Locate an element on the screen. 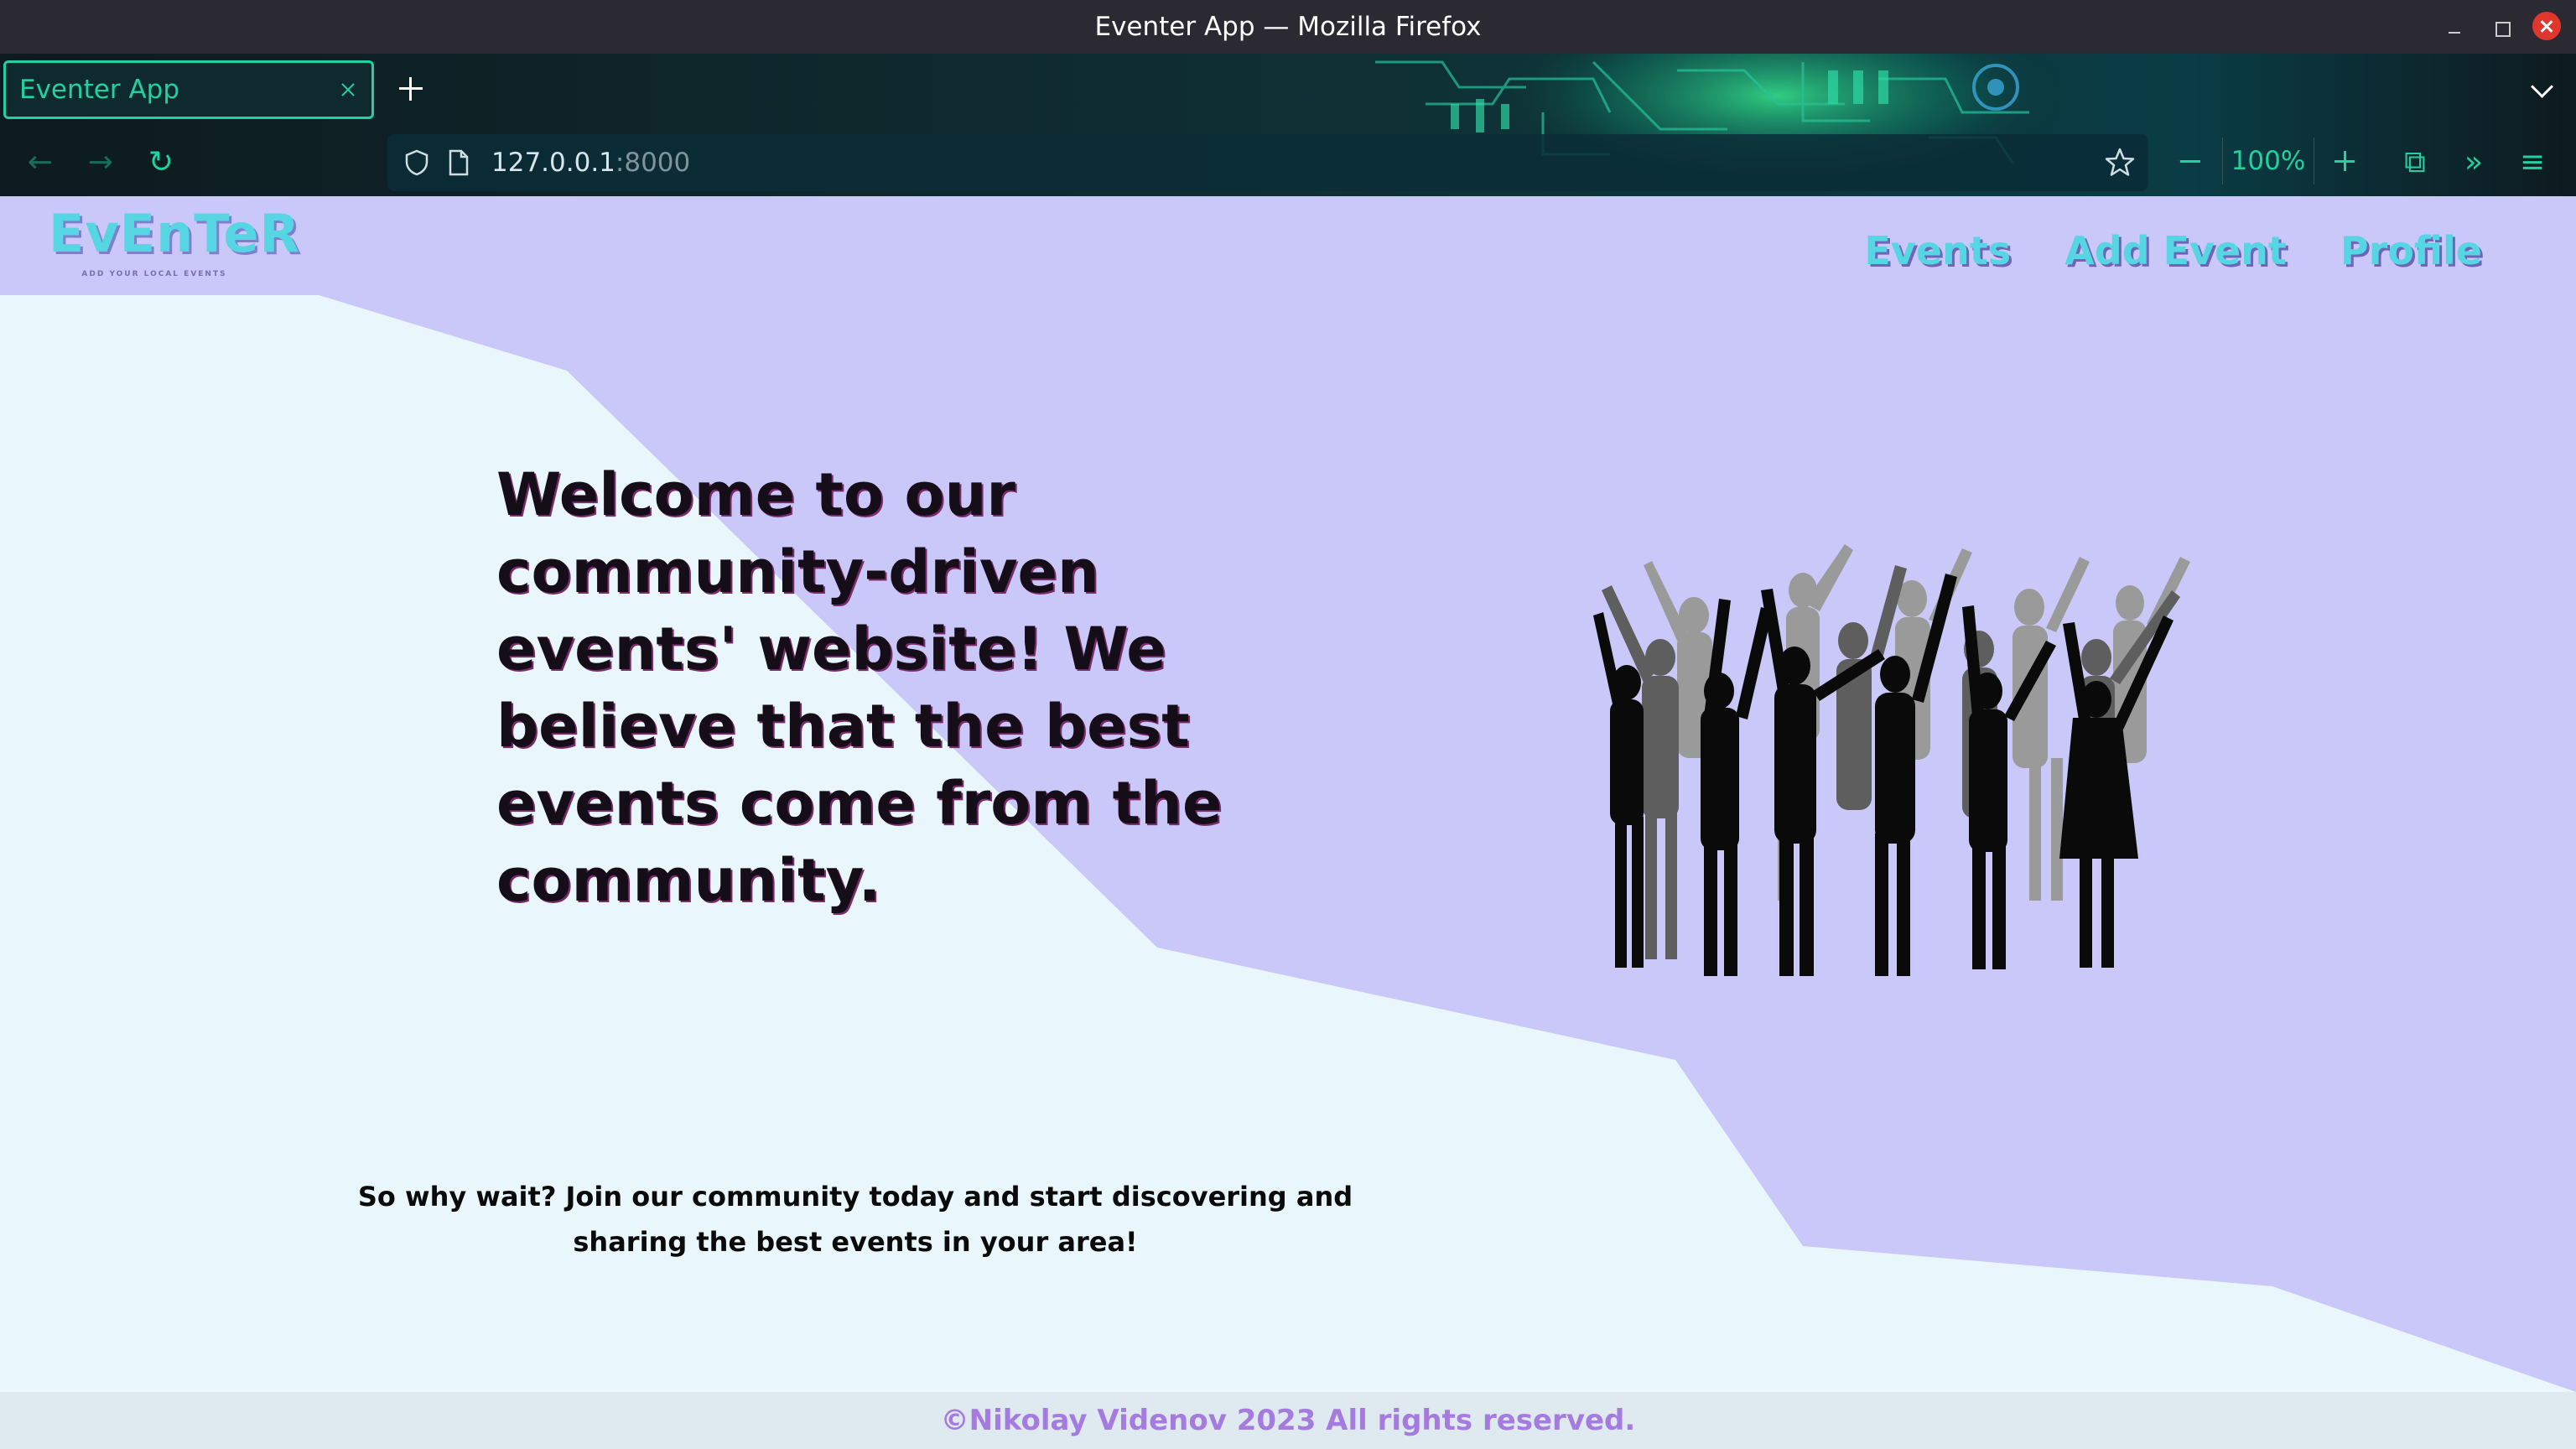 This screenshot has width=2576, height=1449. close-window-icon is located at coordinates (2546, 26).